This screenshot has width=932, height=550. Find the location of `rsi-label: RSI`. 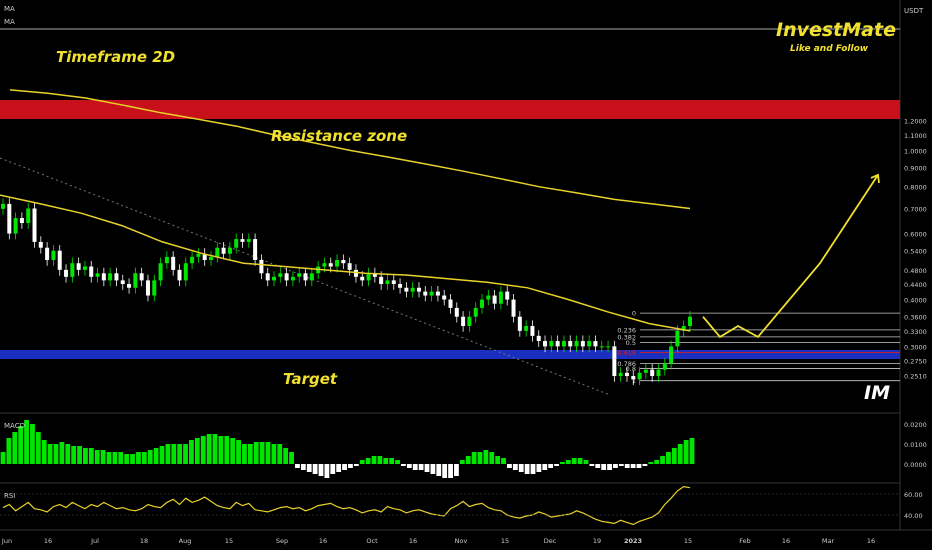

rsi-label: RSI is located at coordinates (9, 496).